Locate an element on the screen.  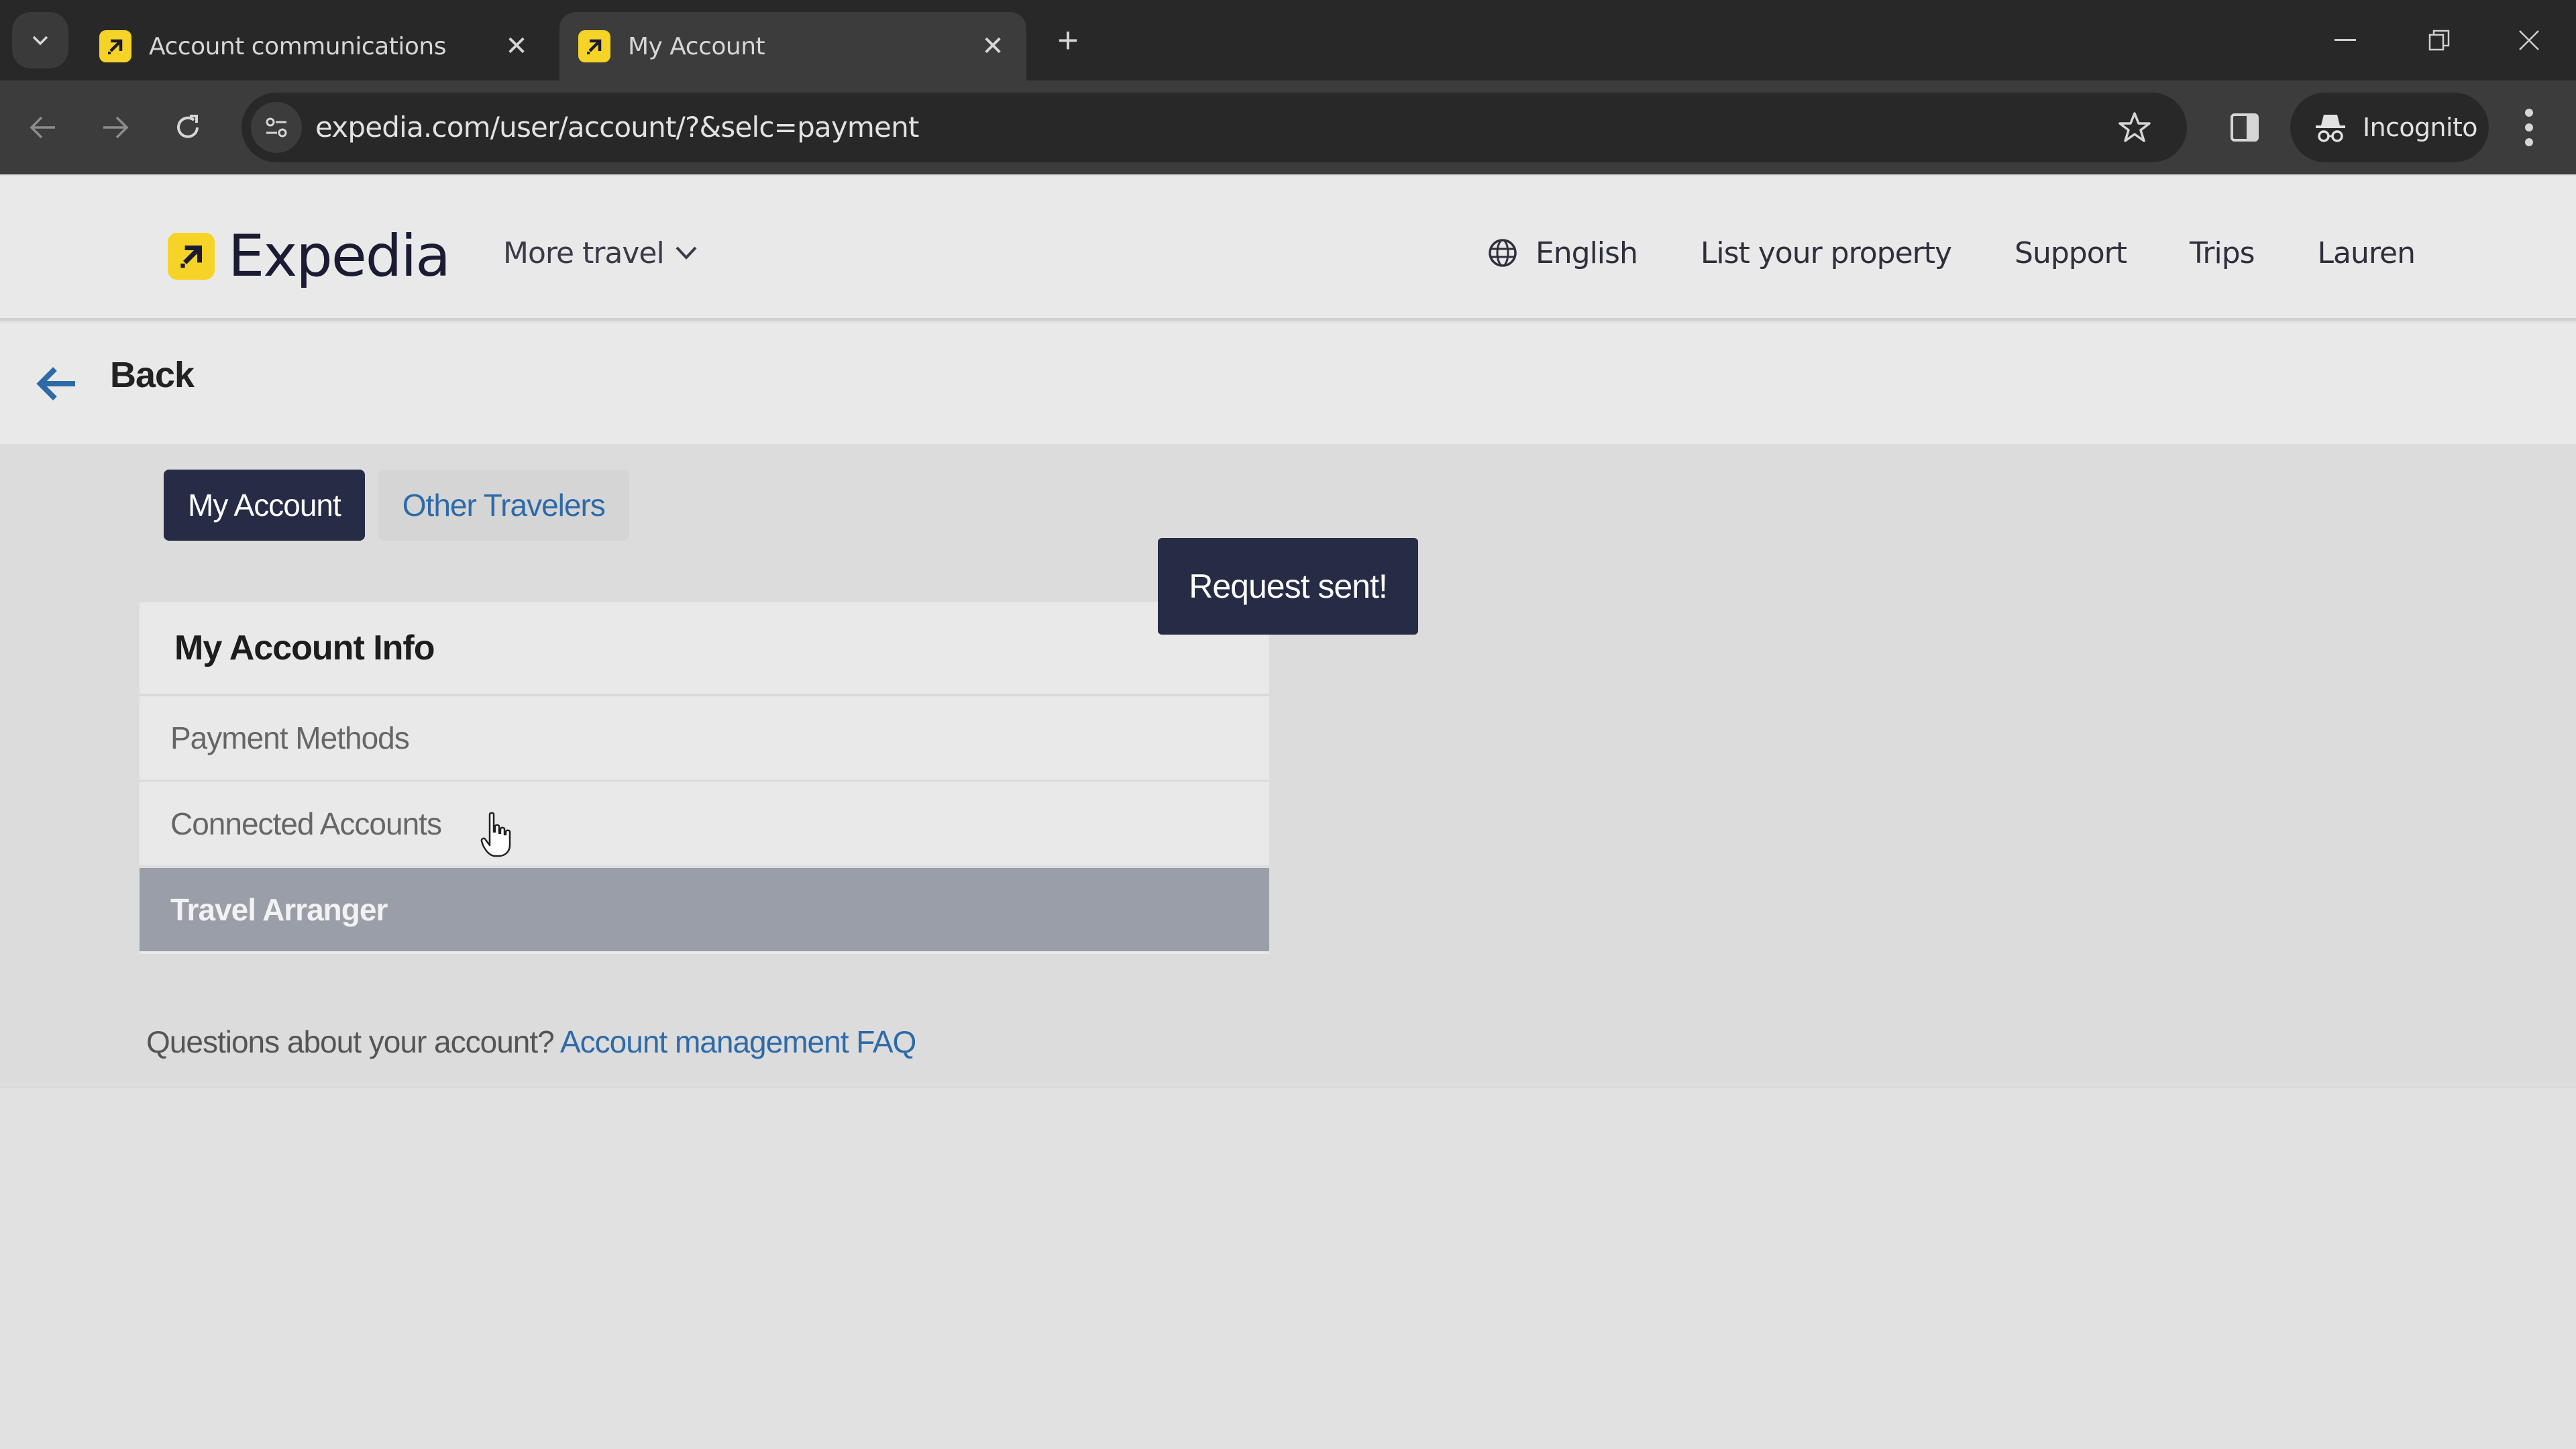
back-nav-button is located at coordinates (43, 127).